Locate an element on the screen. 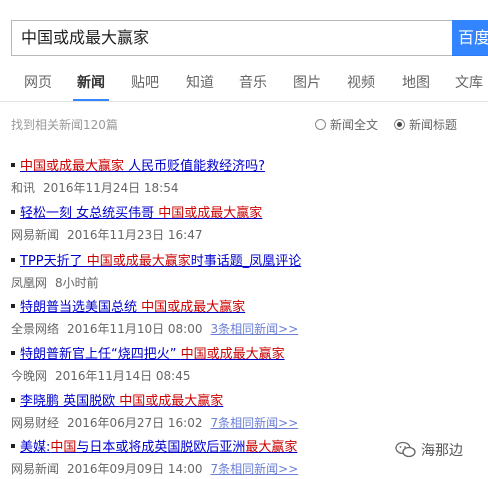  list-item: TPP天折了 中国或成最大赢家时事话题_凤凰评论 凤凰网 8小时前 is located at coordinates (246, 272).